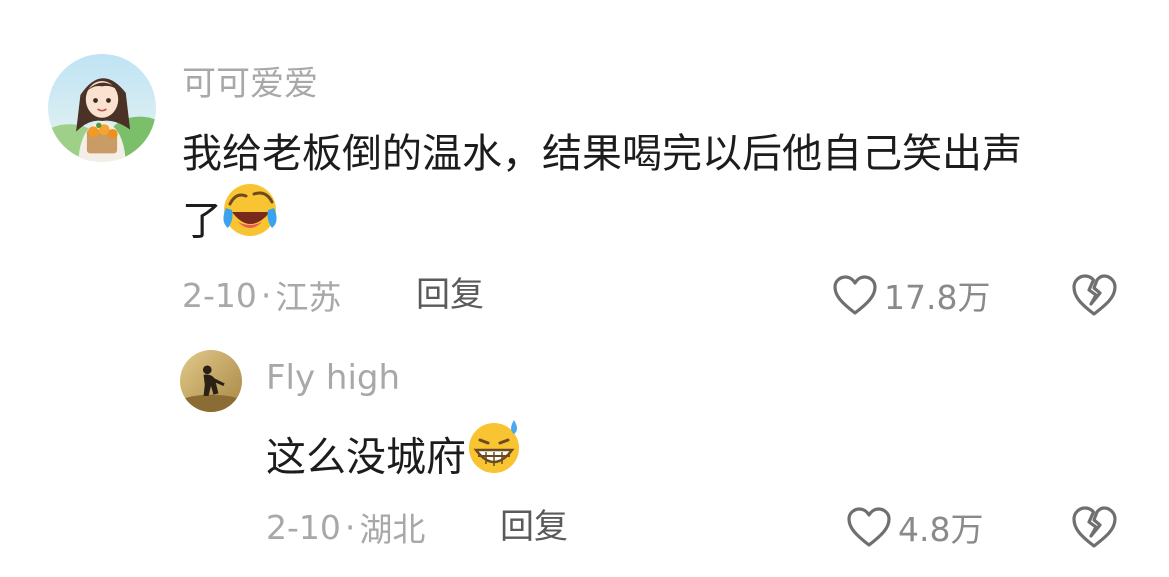 The image size is (1169, 577). I want to click on comment-text-line: 我给老板倒的温水，结果喝完以后他自己笑出声, so click(602, 154).